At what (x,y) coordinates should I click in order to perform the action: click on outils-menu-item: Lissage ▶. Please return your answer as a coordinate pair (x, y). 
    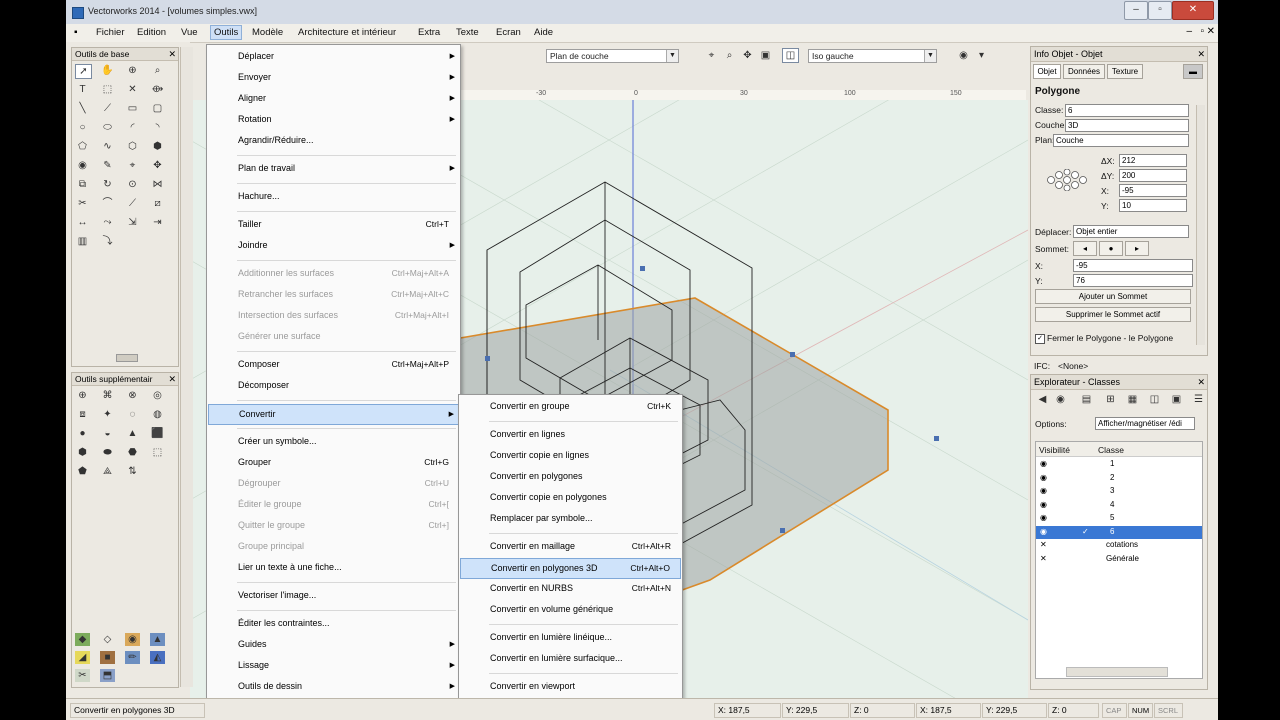
    Looking at the image, I should click on (333, 665).